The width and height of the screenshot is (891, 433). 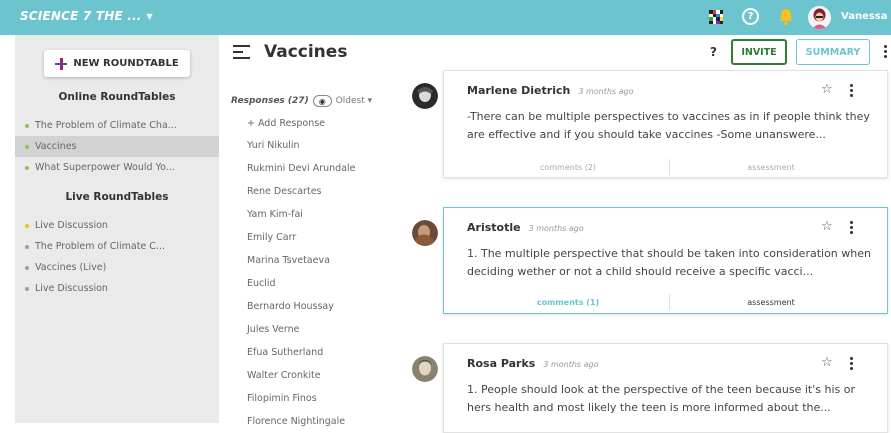 I want to click on caret-down-icon: ▼, so click(x=149, y=16).